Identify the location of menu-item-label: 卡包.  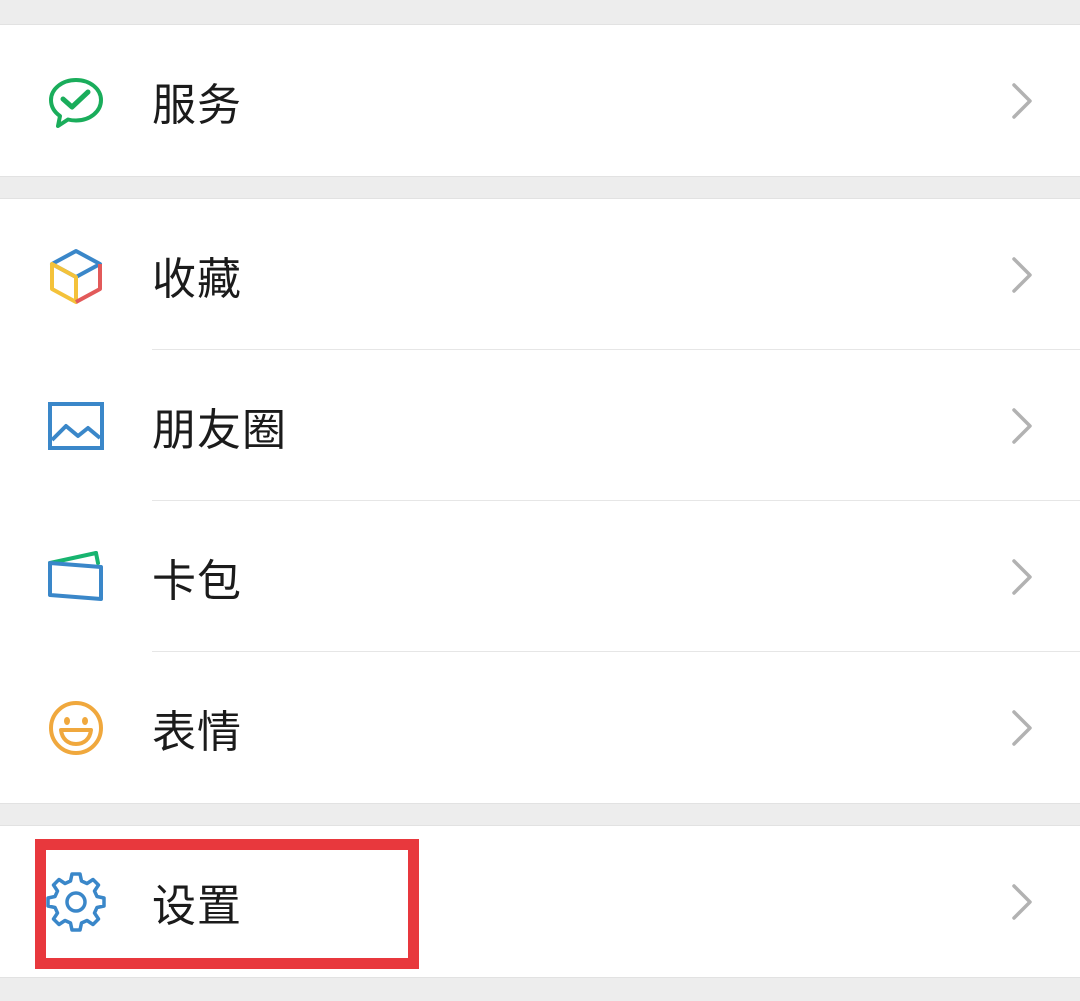
(197, 581).